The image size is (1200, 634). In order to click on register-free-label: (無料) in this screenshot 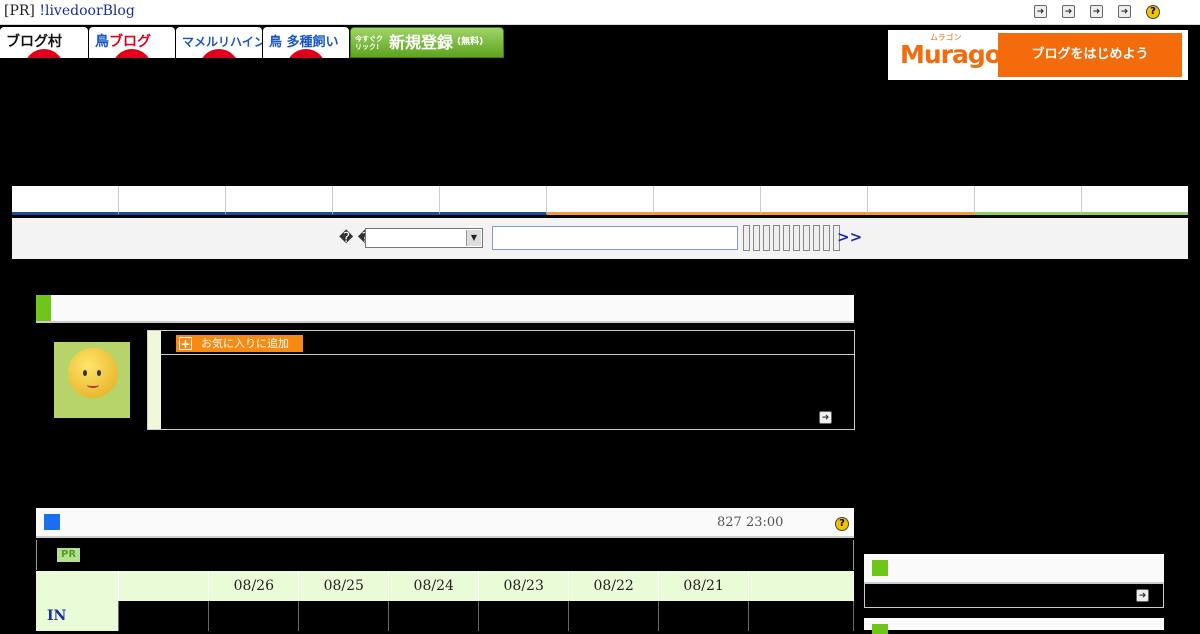, I will do `click(470, 42)`.